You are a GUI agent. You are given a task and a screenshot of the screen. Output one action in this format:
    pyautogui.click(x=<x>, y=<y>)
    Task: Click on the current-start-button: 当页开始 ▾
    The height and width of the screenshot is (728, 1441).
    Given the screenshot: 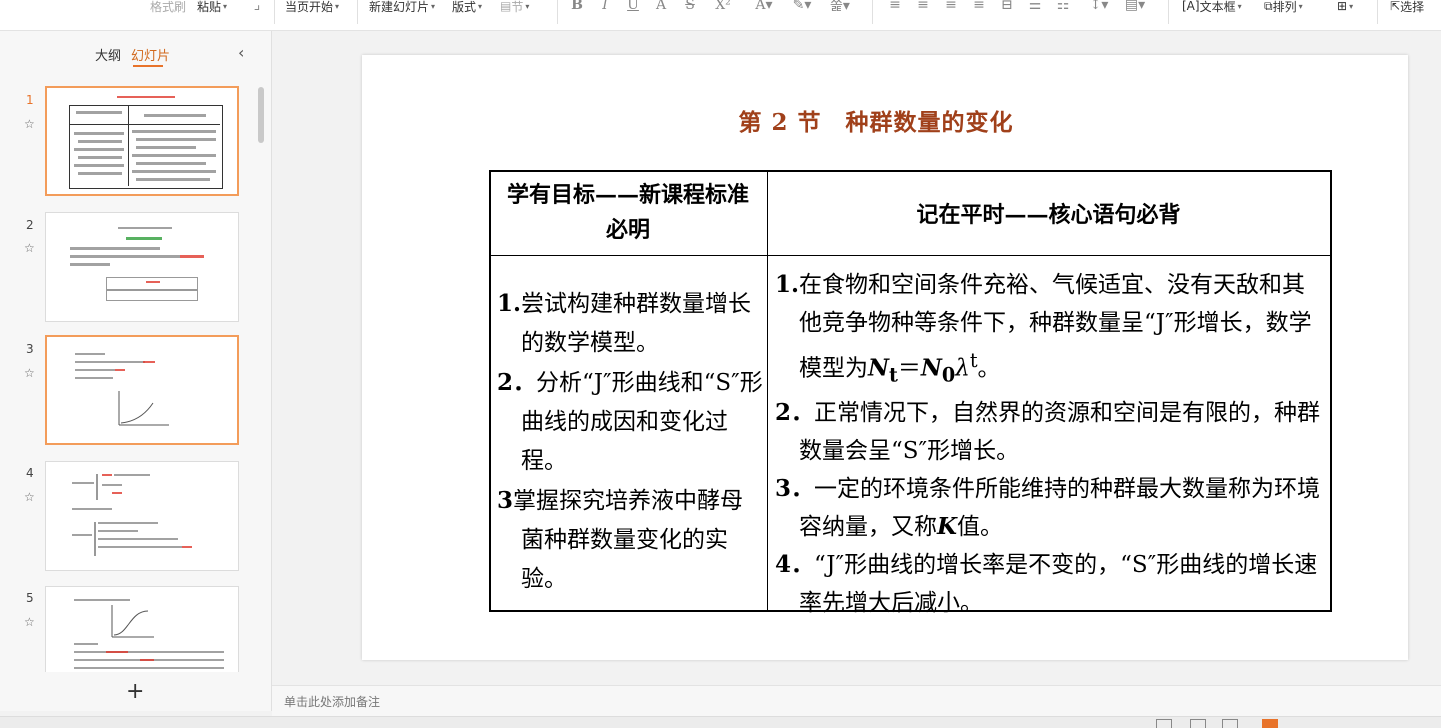 What is the action you would take?
    pyautogui.click(x=312, y=8)
    